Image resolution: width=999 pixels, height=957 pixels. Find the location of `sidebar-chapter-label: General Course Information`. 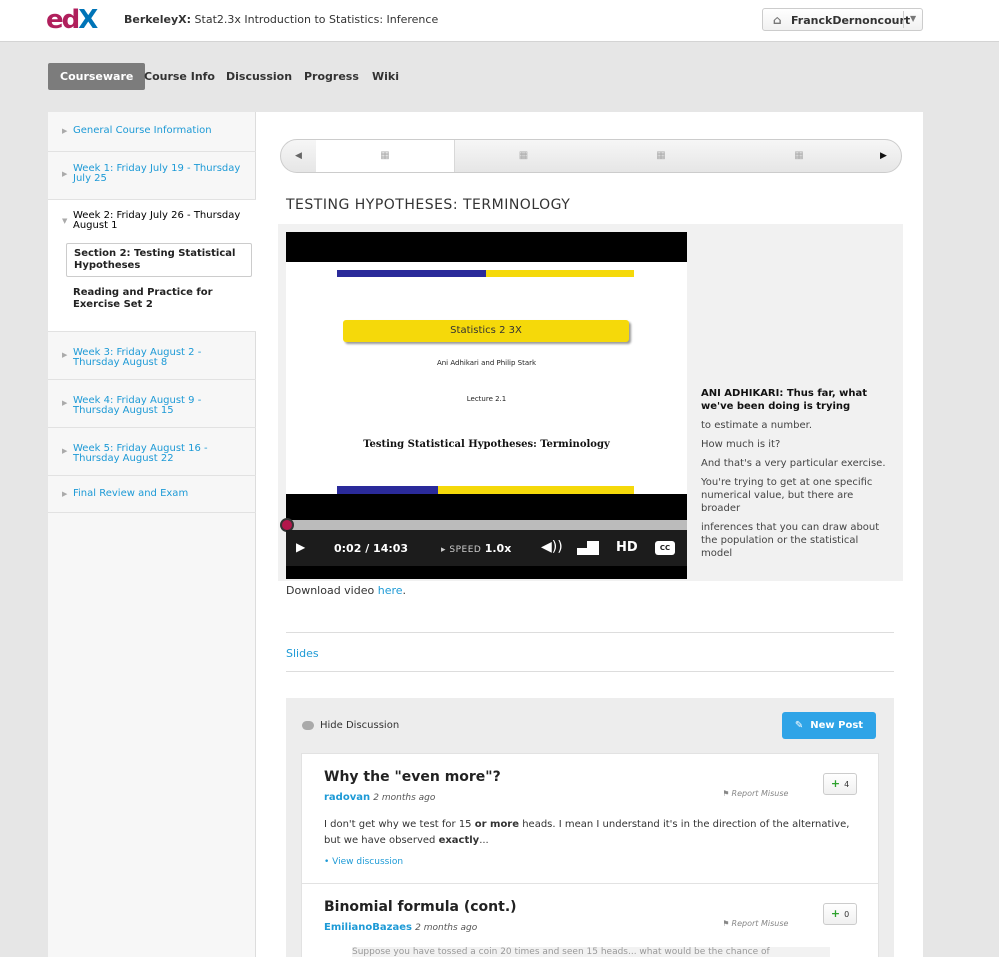

sidebar-chapter-label: General Course Information is located at coordinates (142, 130).